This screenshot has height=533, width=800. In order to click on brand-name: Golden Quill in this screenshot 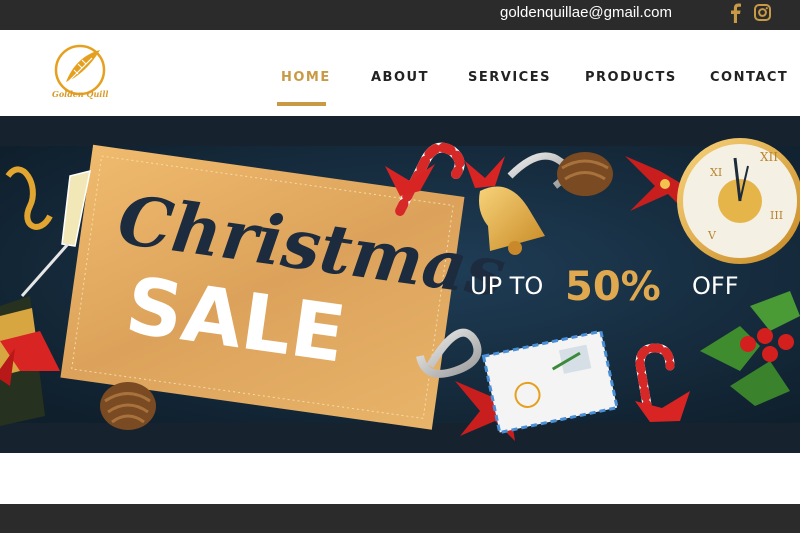, I will do `click(80, 94)`.